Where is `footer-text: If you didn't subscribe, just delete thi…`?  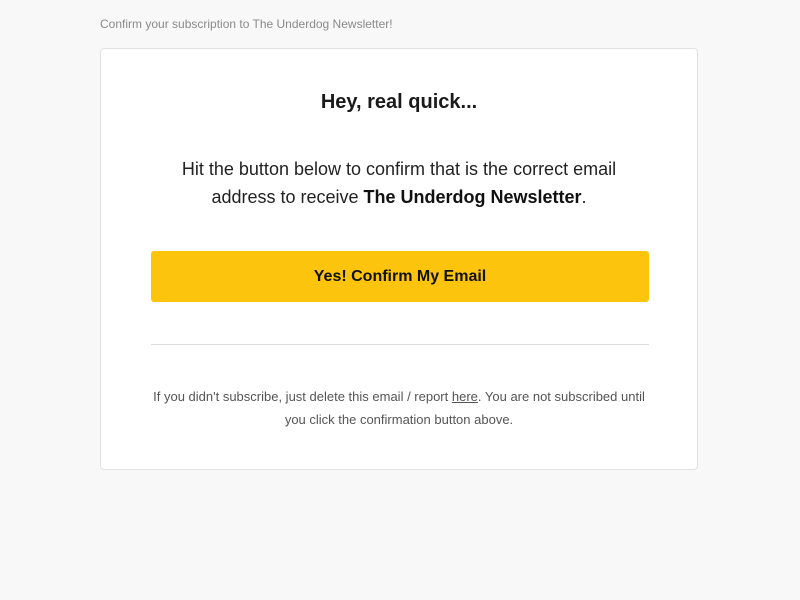
footer-text: If you didn't subscribe, just delete thi… is located at coordinates (399, 408).